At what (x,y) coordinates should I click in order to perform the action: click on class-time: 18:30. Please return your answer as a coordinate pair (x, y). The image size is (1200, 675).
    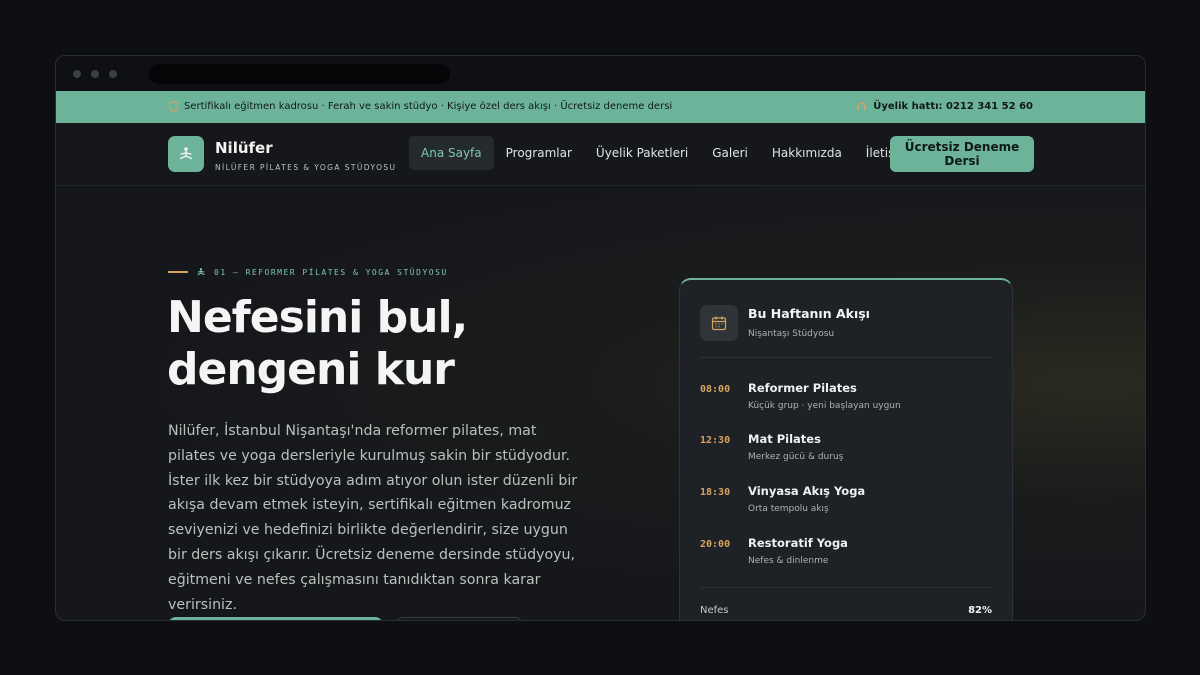
    Looking at the image, I should click on (715, 492).